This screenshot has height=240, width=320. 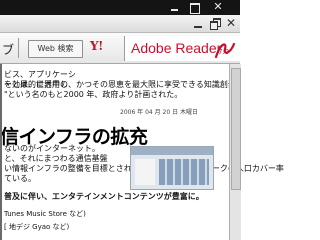 I want to click on window-minimize-icon, so click(x=174, y=7).